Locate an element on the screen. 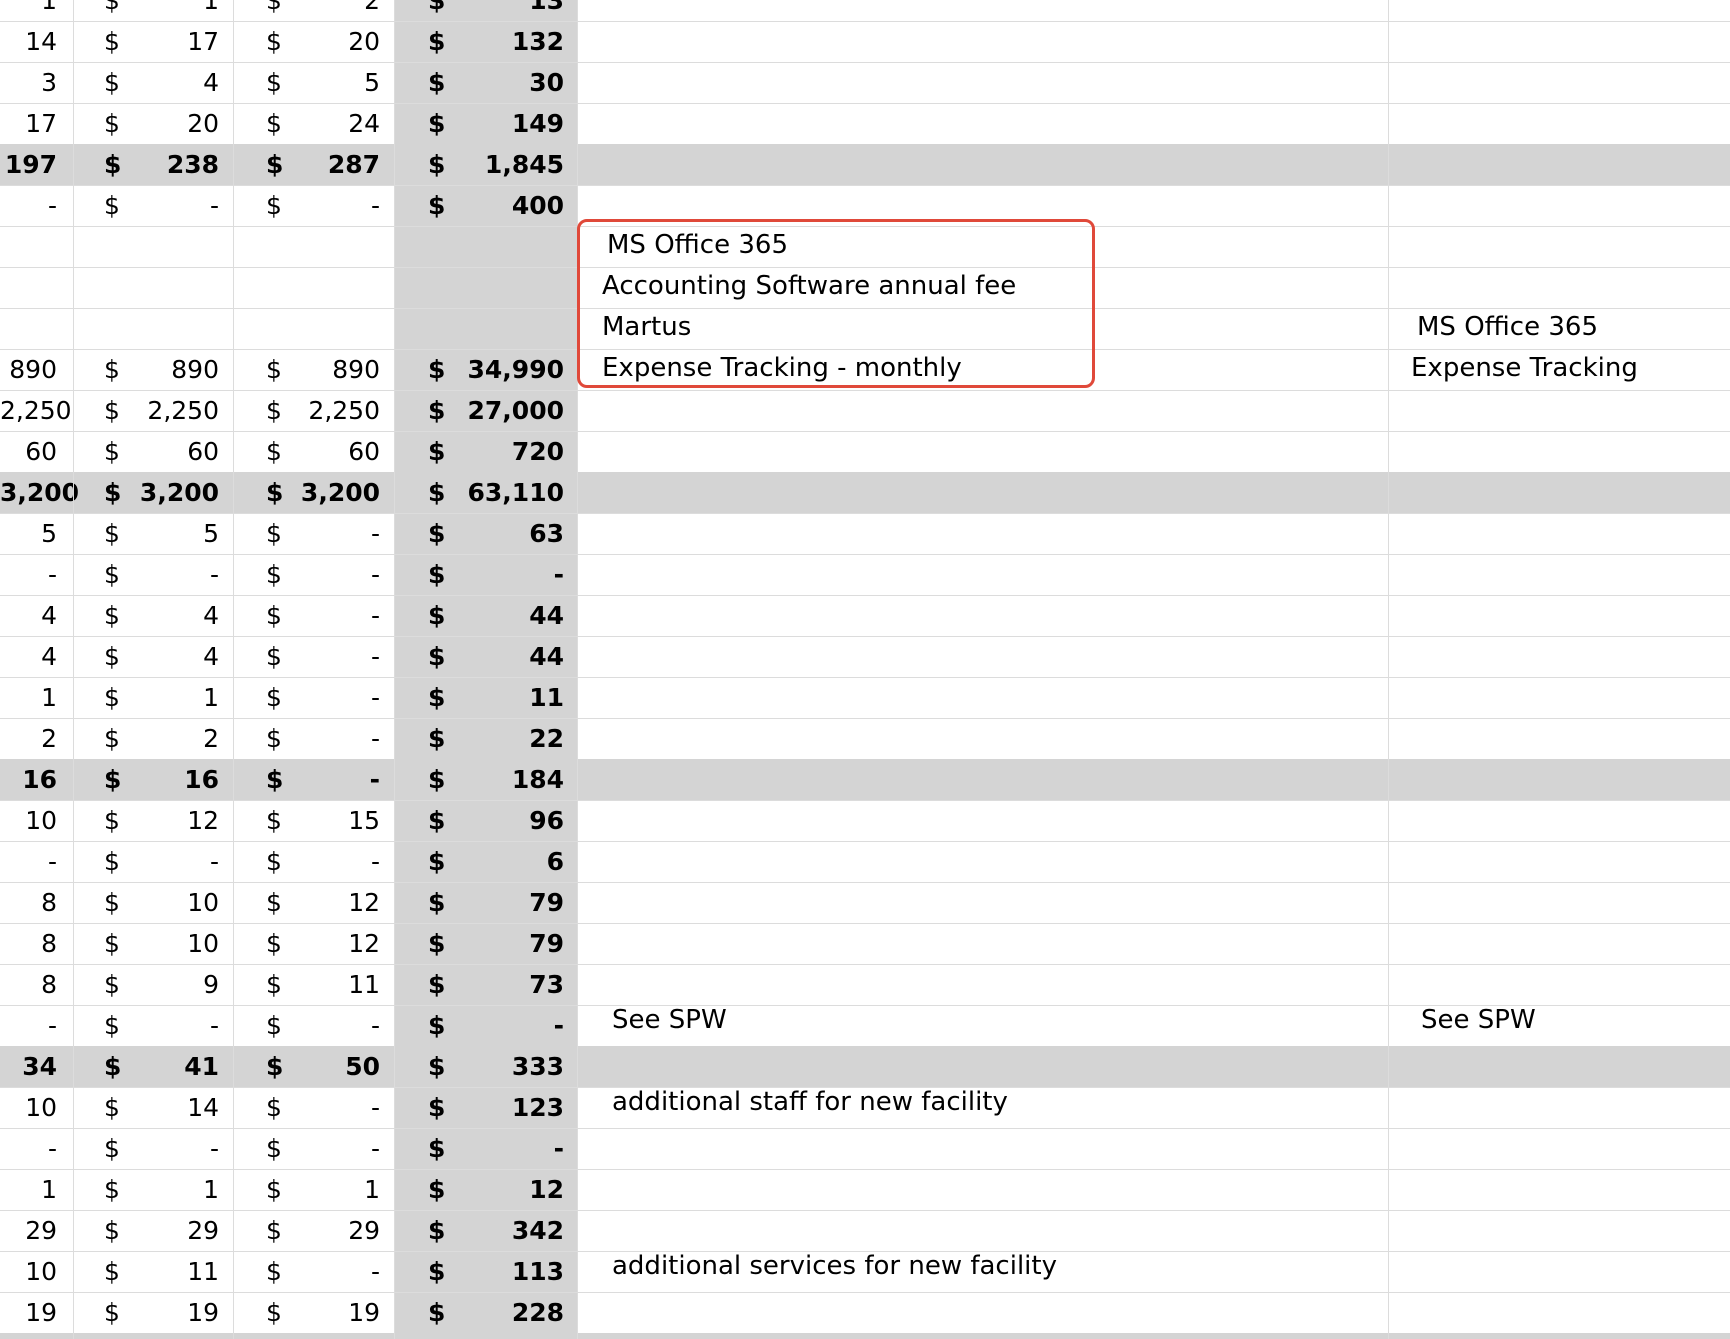 The width and height of the screenshot is (1730, 1339). table-row: 2 $2 $ - $22 is located at coordinates (865, 738).